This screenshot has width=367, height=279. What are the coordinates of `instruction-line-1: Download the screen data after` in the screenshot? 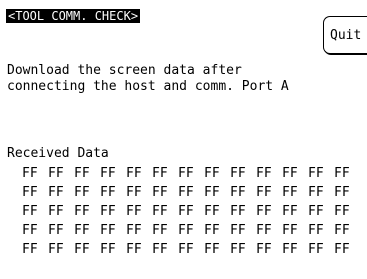 It's located at (124, 70).